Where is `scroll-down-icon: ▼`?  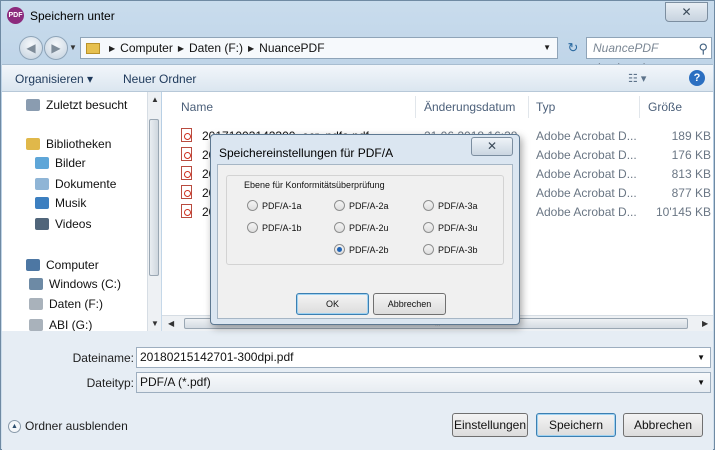
scroll-down-icon: ▼ is located at coordinates (155, 323).